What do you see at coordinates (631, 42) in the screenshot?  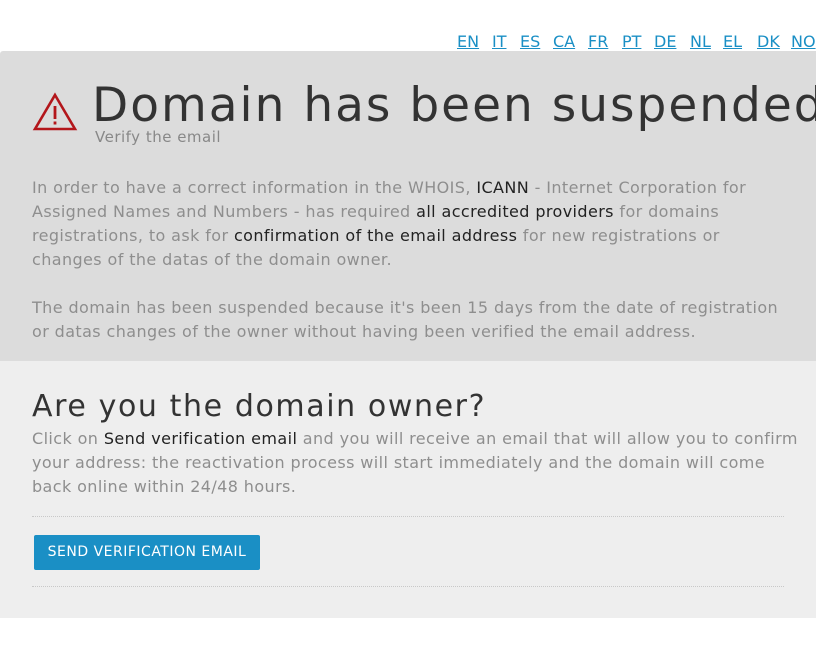 I see `lang-link-pt: PT` at bounding box center [631, 42].